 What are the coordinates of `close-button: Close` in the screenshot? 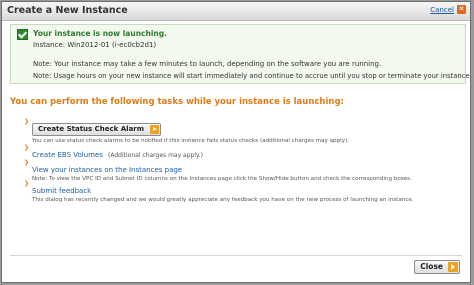 It's located at (437, 267).